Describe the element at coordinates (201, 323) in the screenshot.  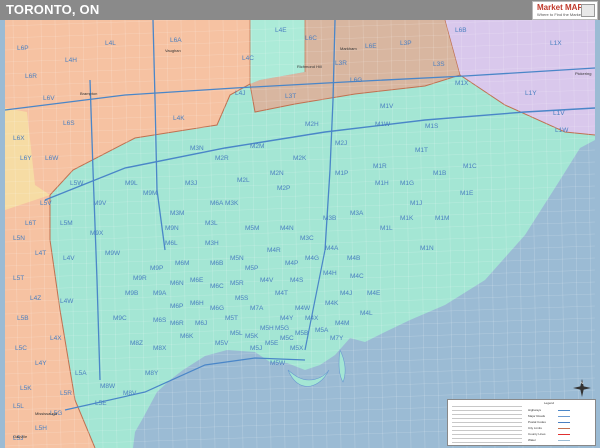
I see `postal-code-label: M6J` at that location.